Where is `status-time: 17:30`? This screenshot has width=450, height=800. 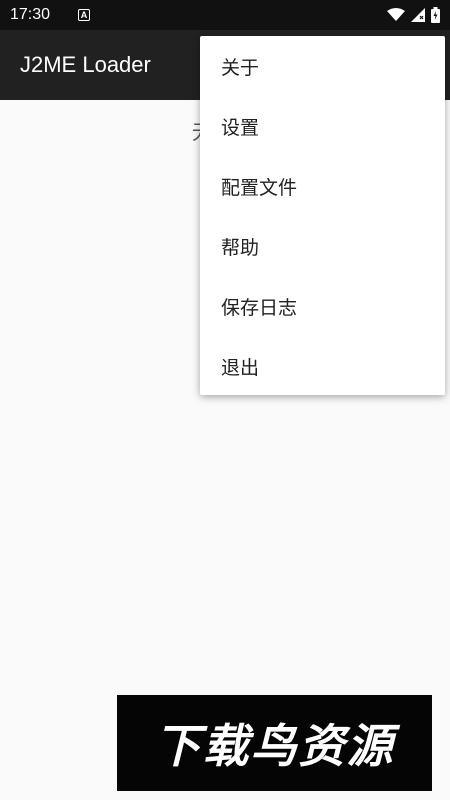 status-time: 17:30 is located at coordinates (30, 14).